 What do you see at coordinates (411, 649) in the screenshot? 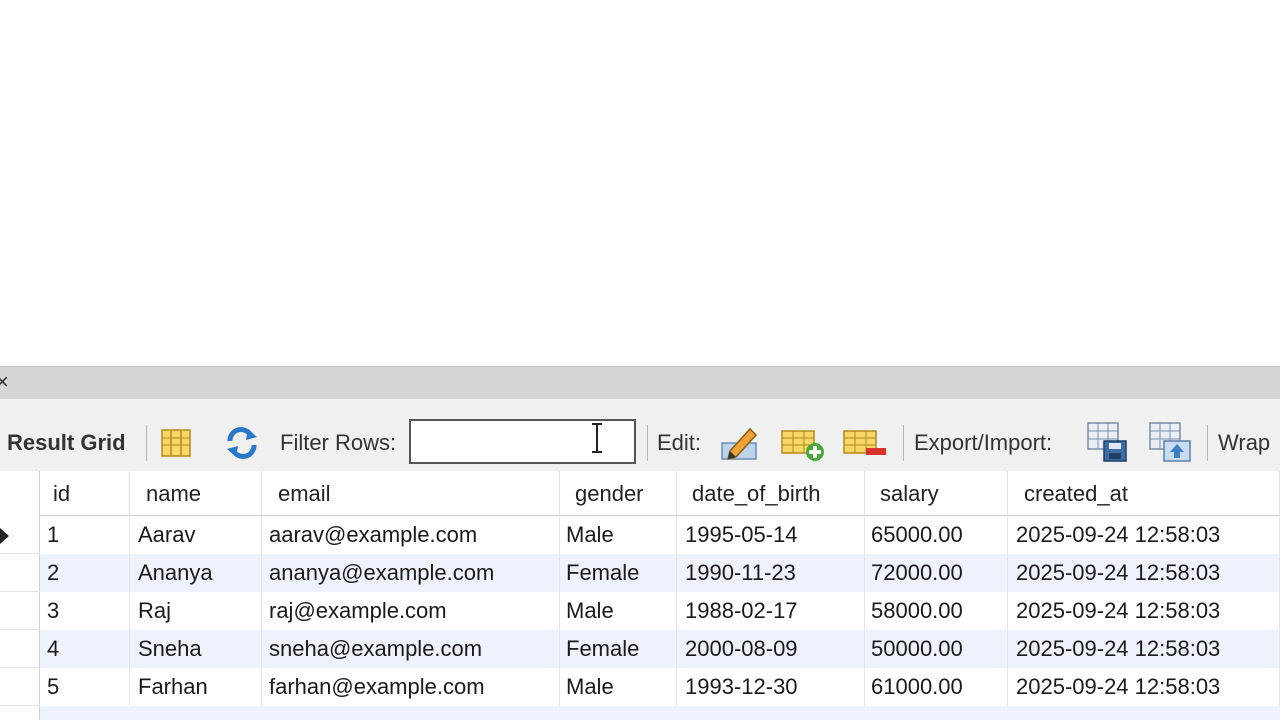
I see `cell-email: sneha@example.com` at bounding box center [411, 649].